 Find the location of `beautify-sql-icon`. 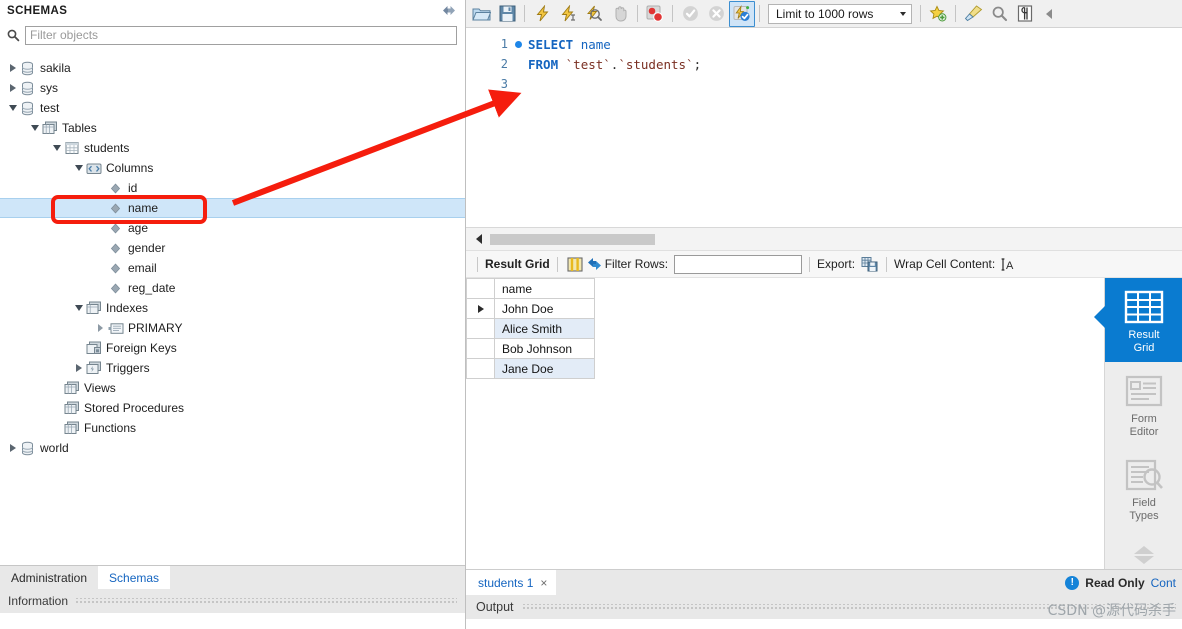

beautify-sql-icon is located at coordinates (973, 14).